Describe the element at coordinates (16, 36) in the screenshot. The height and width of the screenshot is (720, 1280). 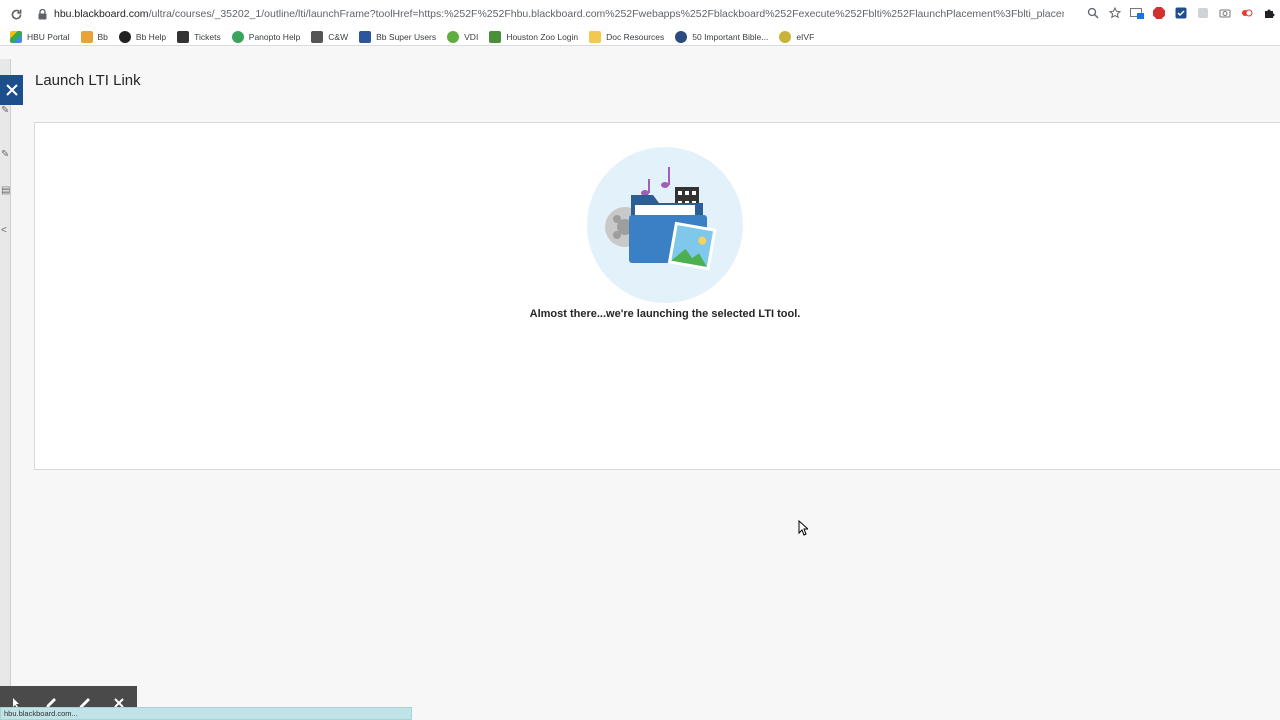
I see `drive-icon` at that location.